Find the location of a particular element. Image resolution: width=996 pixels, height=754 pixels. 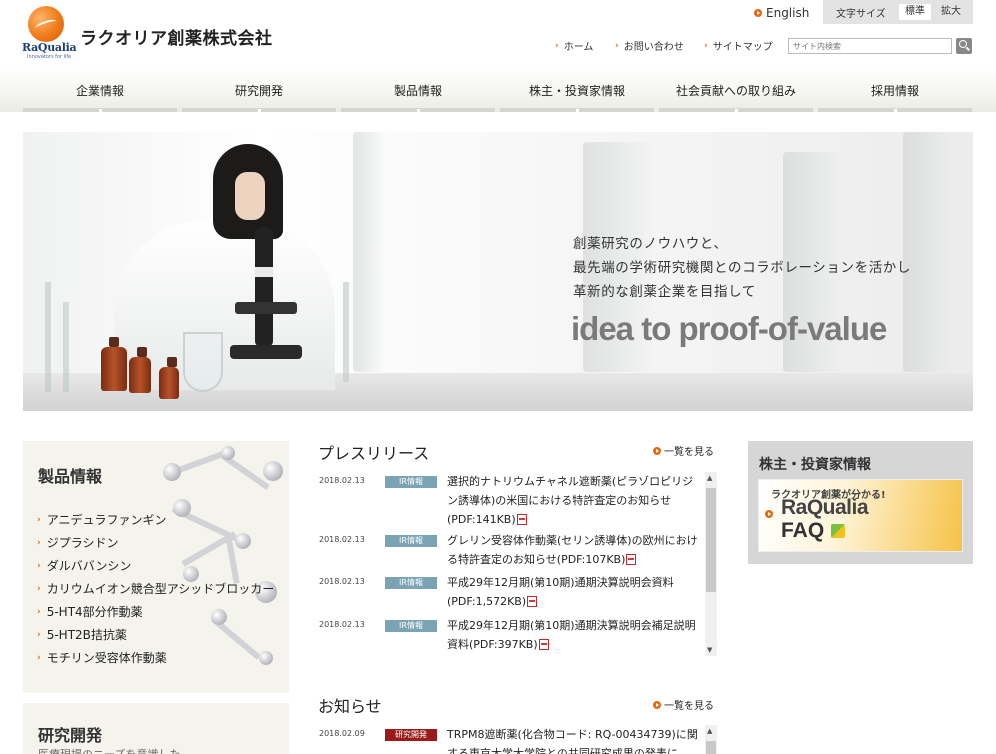

nav-label: 採用情報 is located at coordinates (894, 90).